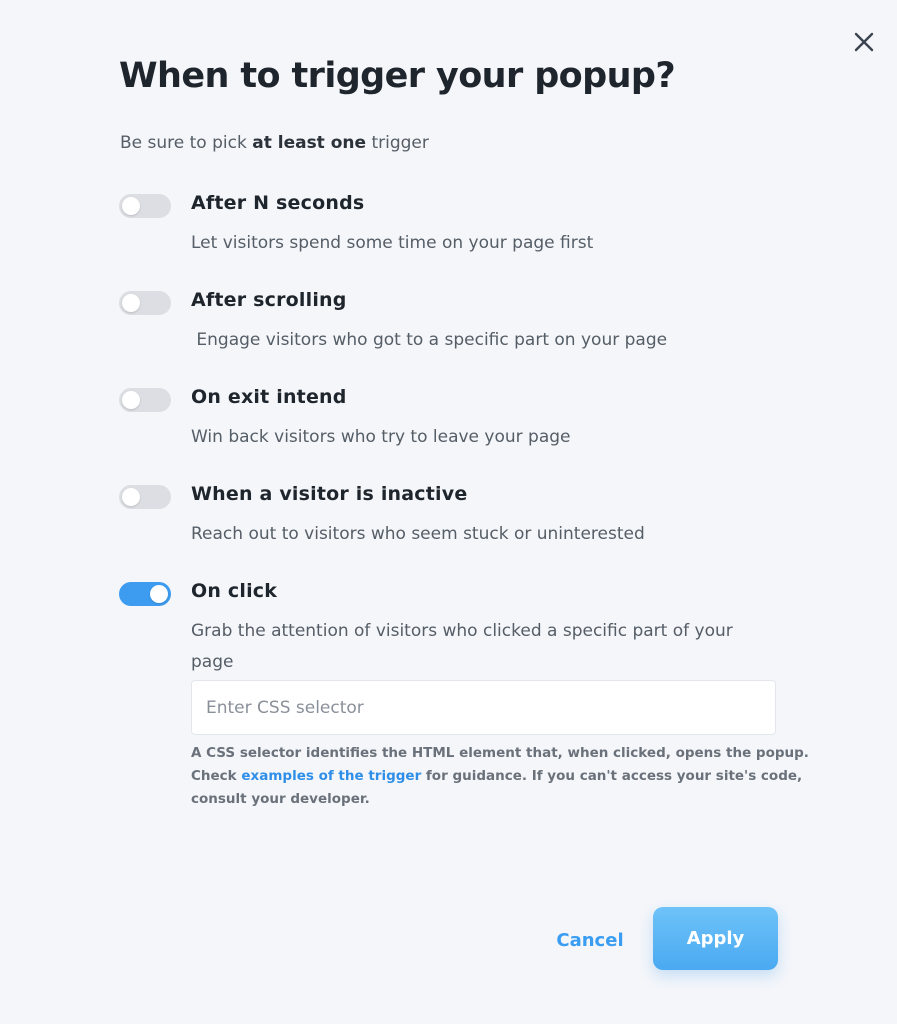 This screenshot has height=1024, width=897. I want to click on subtitle-prefix: Be sure to pick, so click(186, 143).